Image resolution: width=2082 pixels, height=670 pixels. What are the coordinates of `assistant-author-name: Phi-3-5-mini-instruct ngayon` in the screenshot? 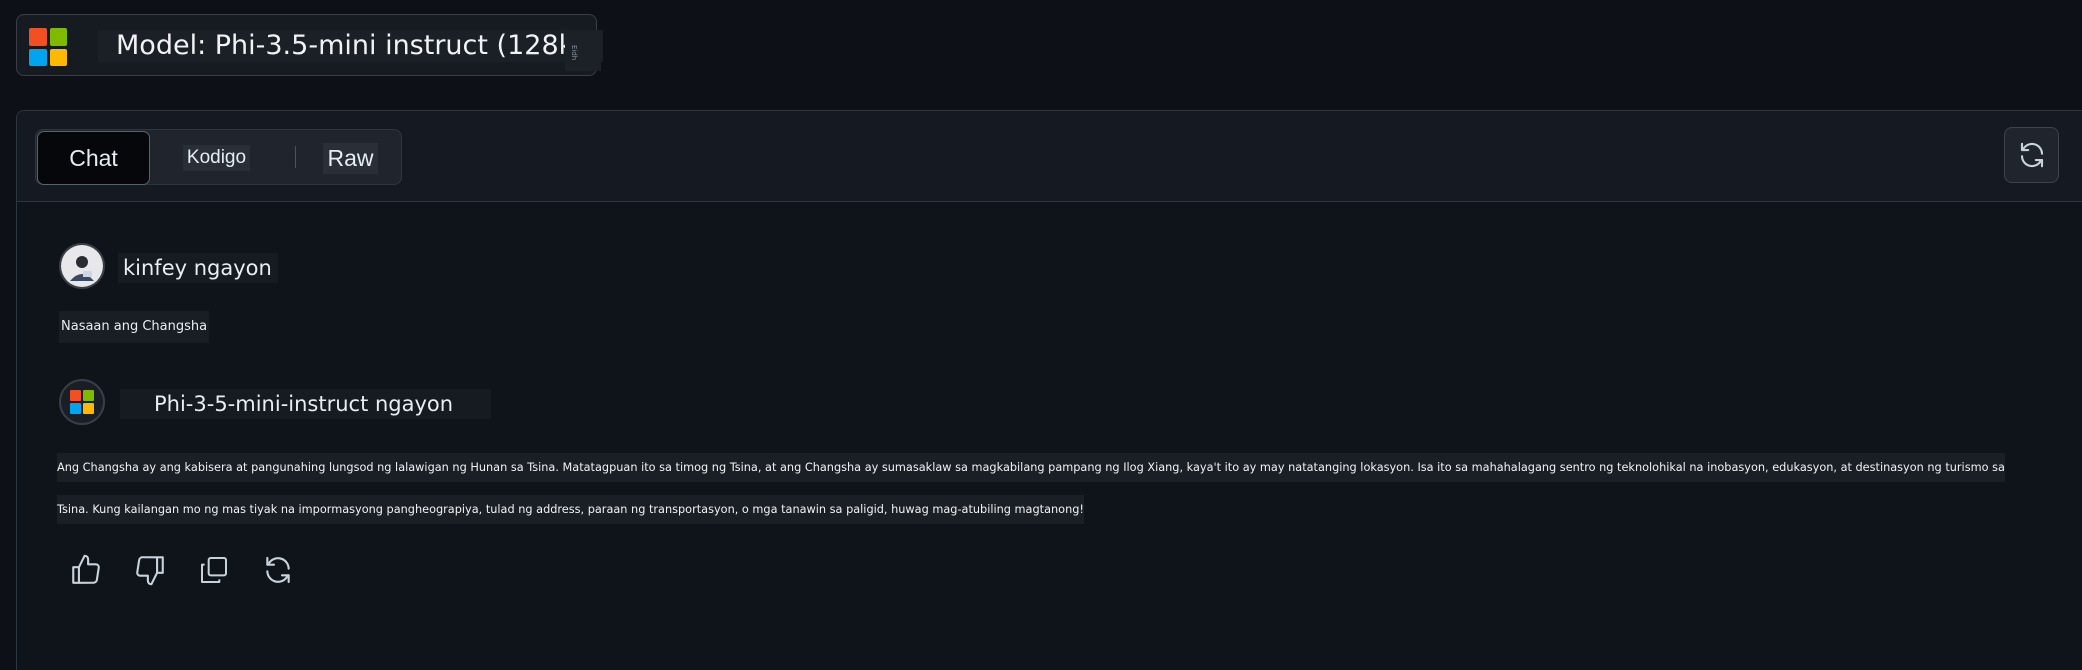 It's located at (306, 404).